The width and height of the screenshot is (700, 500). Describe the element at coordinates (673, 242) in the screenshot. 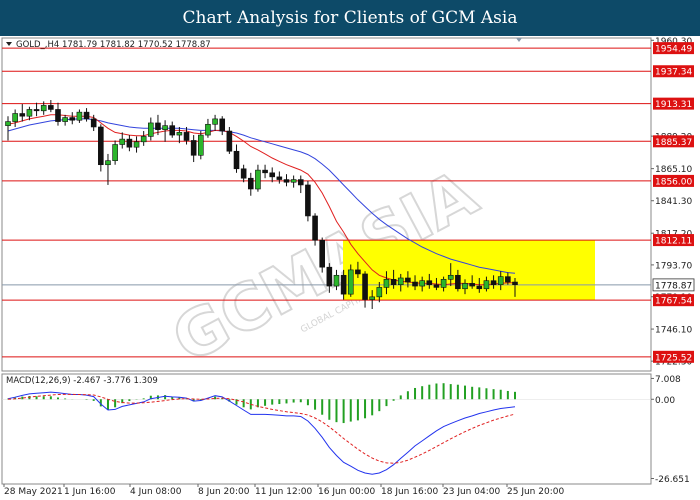

I see `level-label-5: 1812.11` at that location.